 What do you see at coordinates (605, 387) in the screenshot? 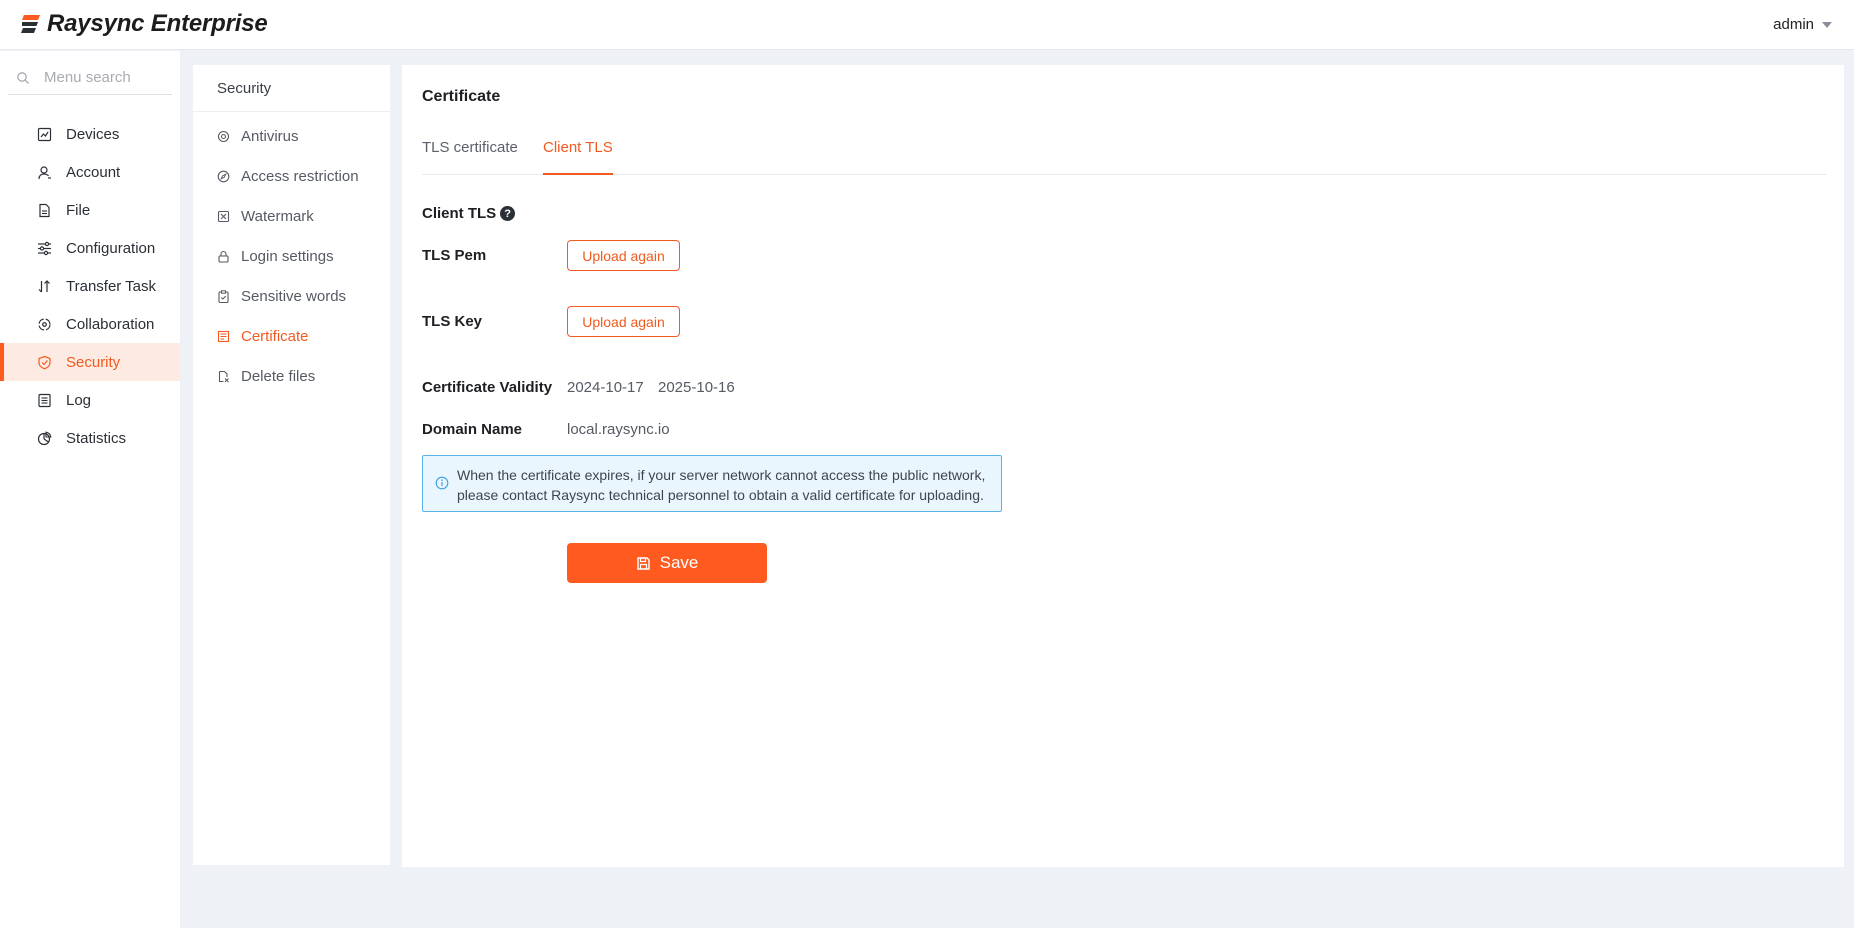
I see `validity-start-date: 2024-10-17` at bounding box center [605, 387].